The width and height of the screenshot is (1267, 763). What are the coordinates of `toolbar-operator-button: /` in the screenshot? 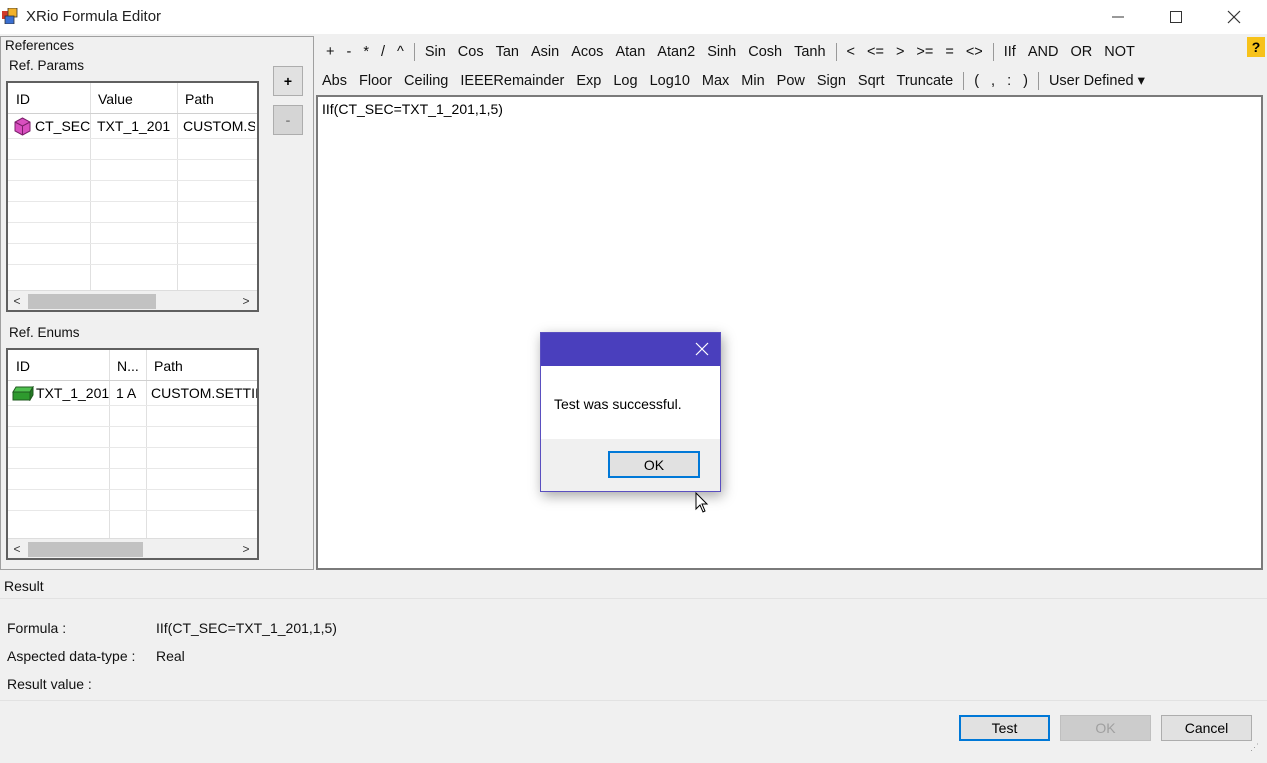 It's located at (383, 52).